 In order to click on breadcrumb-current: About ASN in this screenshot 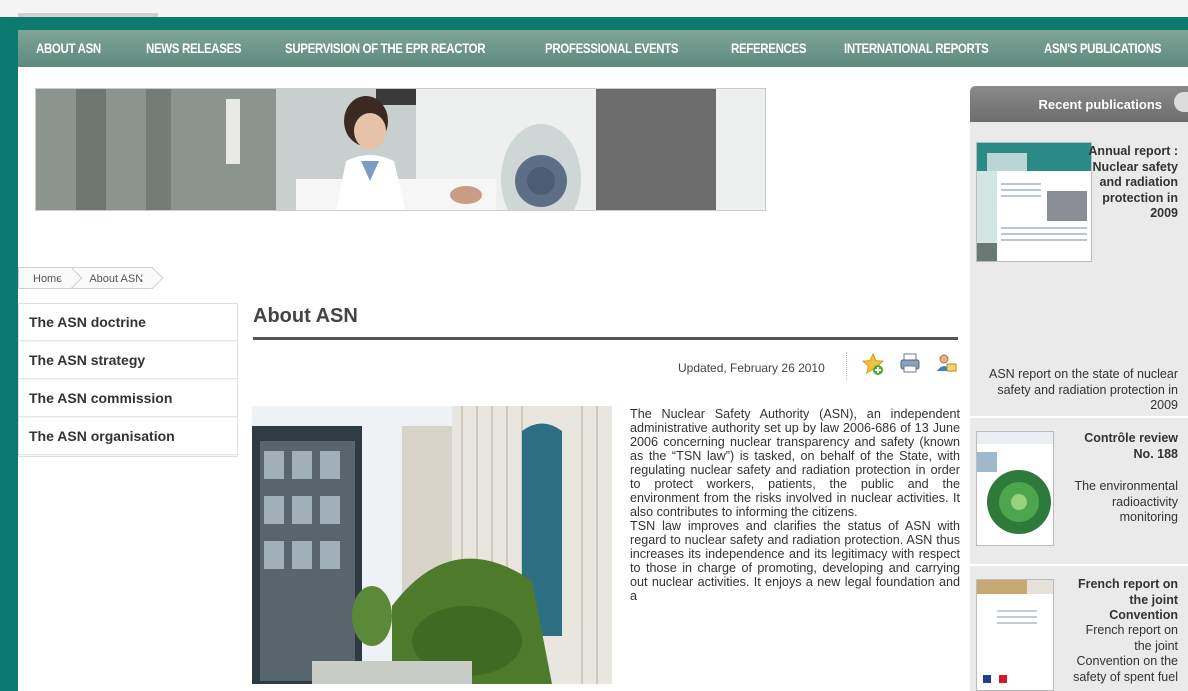, I will do `click(113, 278)`.